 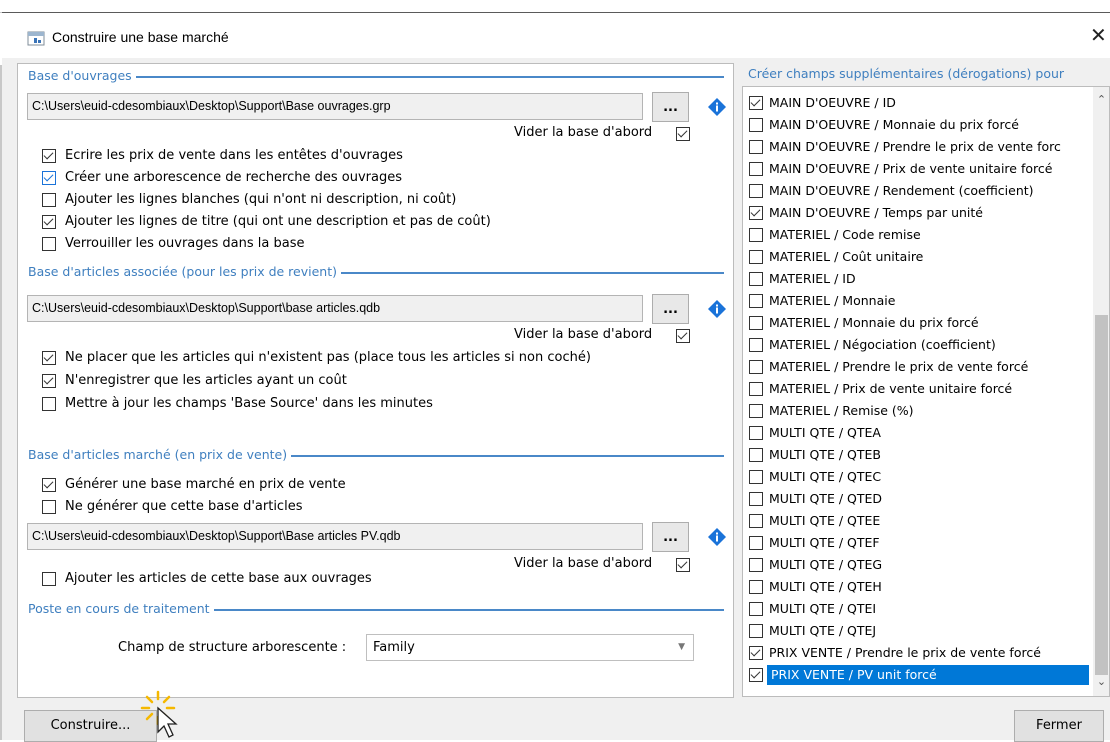 I want to click on list-item: MATERIEL / Remise (%), so click(x=916, y=411).